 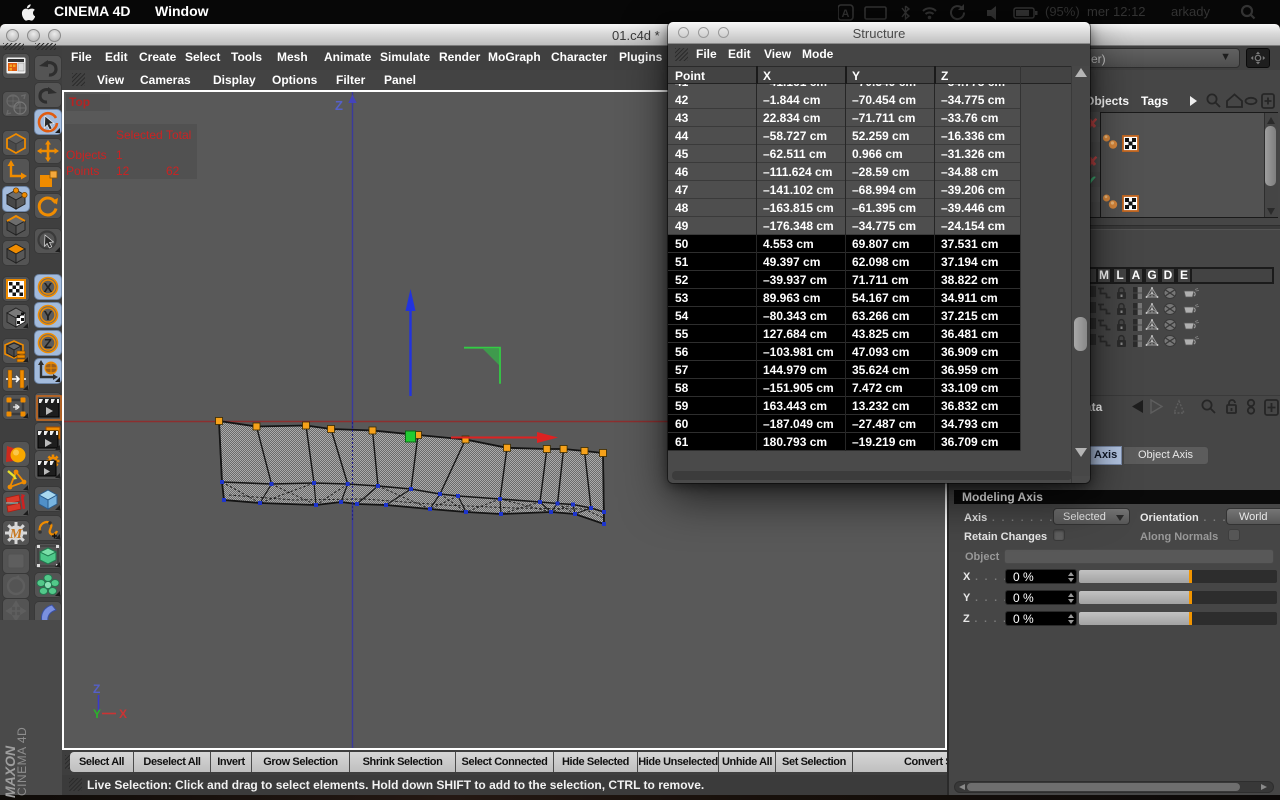 What do you see at coordinates (16, 534) in the screenshot?
I see `svg-text: M` at bounding box center [16, 534].